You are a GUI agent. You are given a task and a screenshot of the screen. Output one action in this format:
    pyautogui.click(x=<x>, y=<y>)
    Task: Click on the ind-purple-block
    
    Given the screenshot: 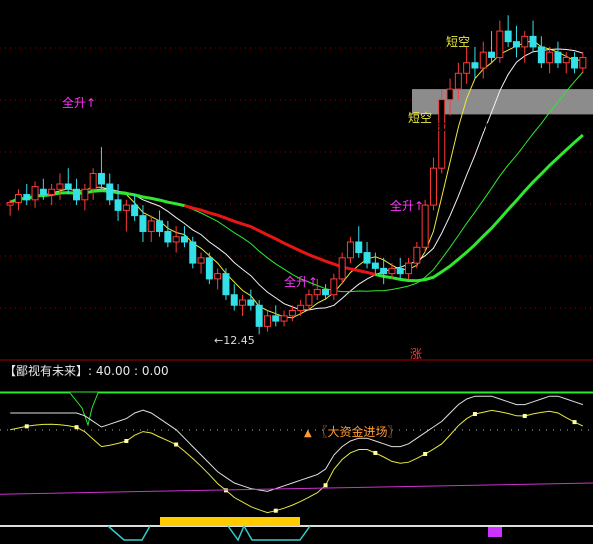 What is the action you would take?
    pyautogui.click(x=495, y=532)
    